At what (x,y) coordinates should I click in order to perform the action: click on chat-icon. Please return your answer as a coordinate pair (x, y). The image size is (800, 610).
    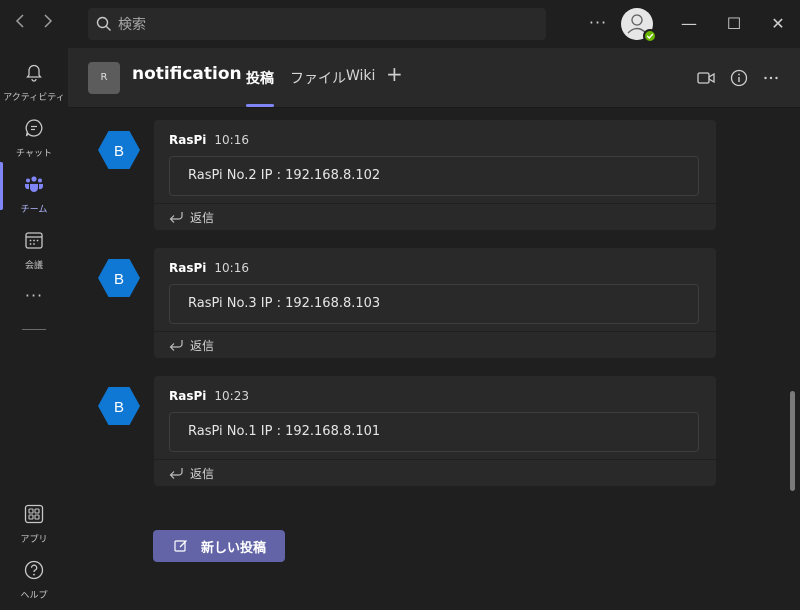
    Looking at the image, I should click on (34, 128).